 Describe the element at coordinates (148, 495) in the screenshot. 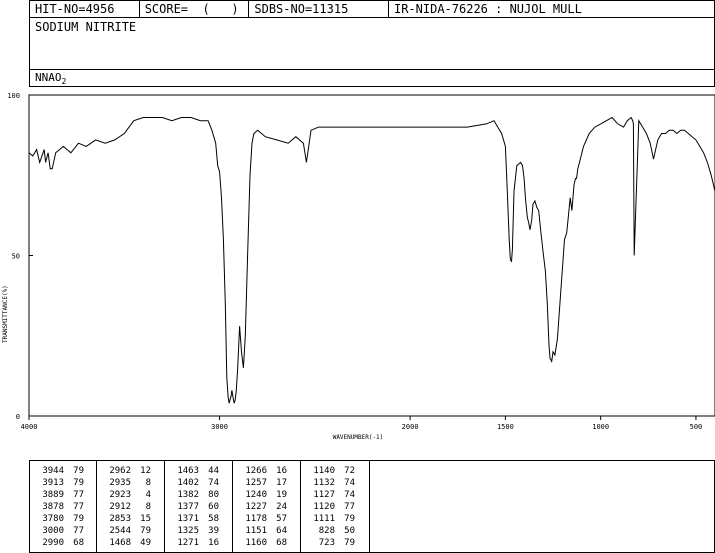

I see `peak-transmittance: 4` at that location.